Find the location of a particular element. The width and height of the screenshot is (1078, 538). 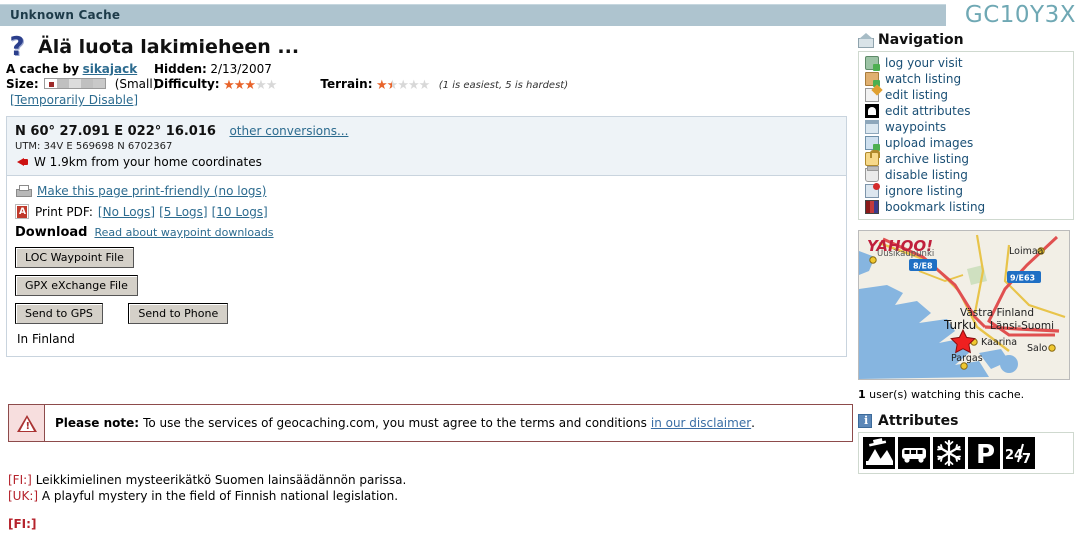

sidebar-item-archive-listing: archive listing is located at coordinates (966, 158).